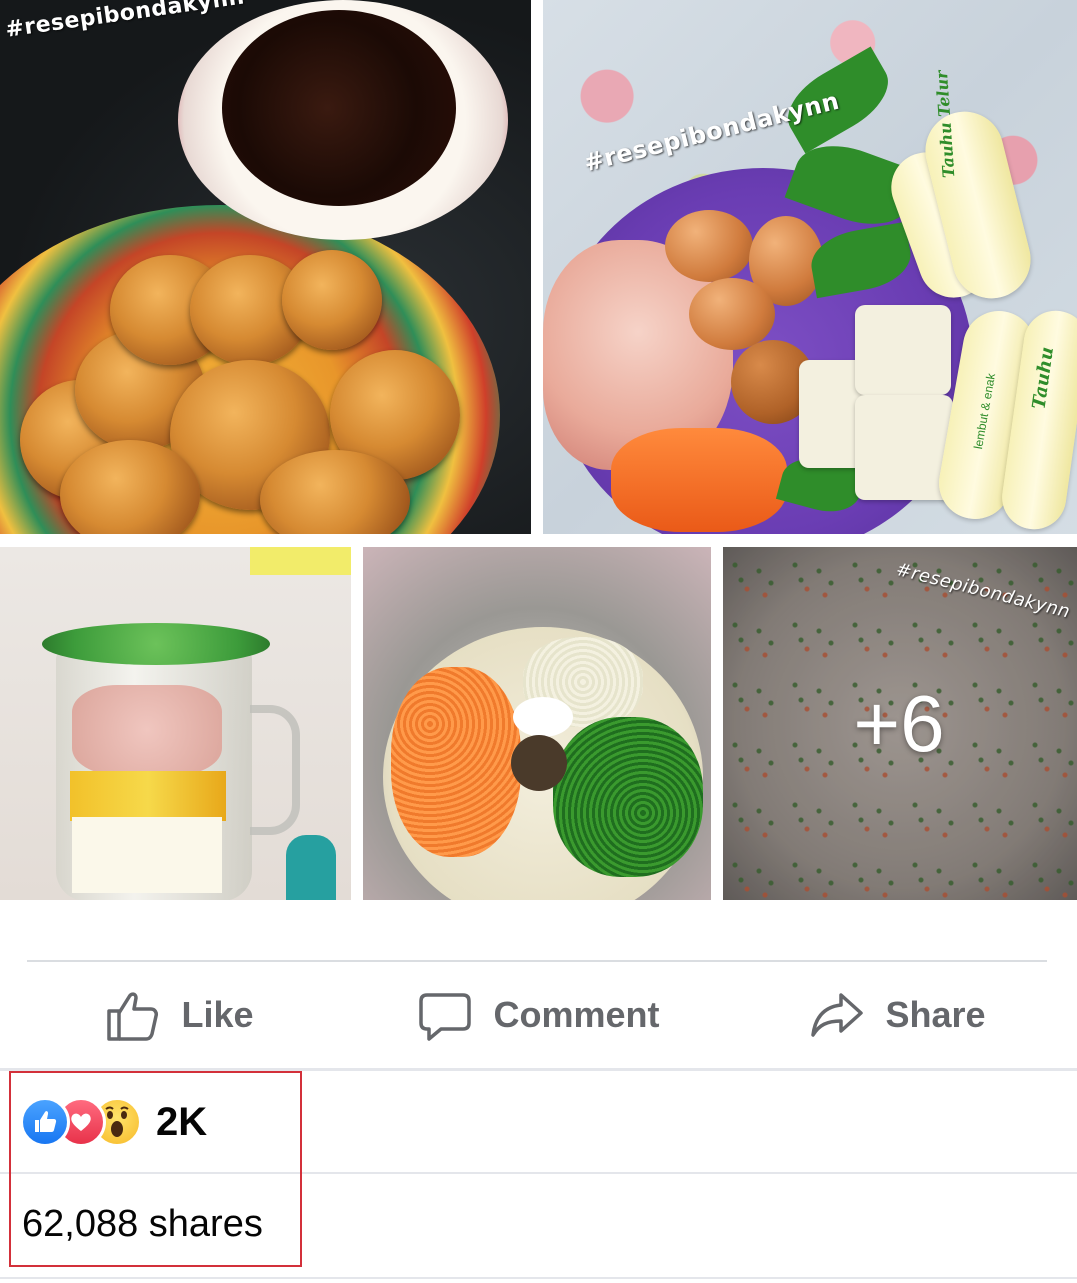 This screenshot has width=1077, height=1283. I want to click on fried-cake, so click(332, 300).